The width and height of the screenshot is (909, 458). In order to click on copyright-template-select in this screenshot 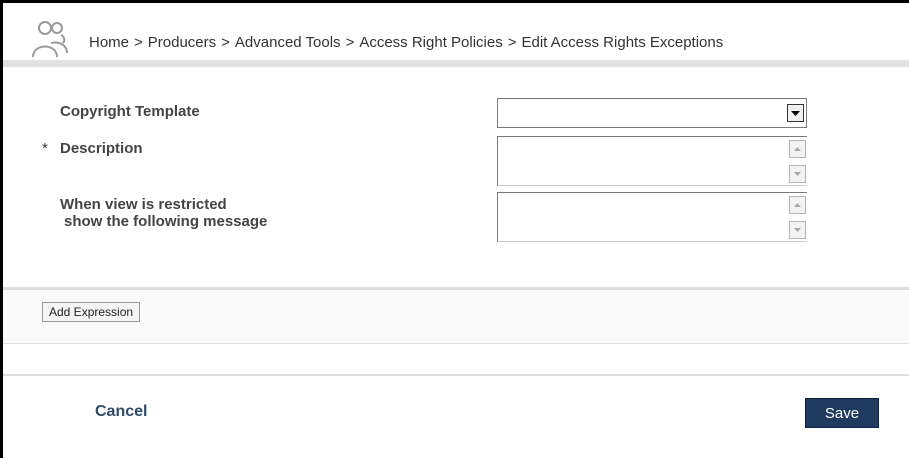, I will do `click(652, 113)`.